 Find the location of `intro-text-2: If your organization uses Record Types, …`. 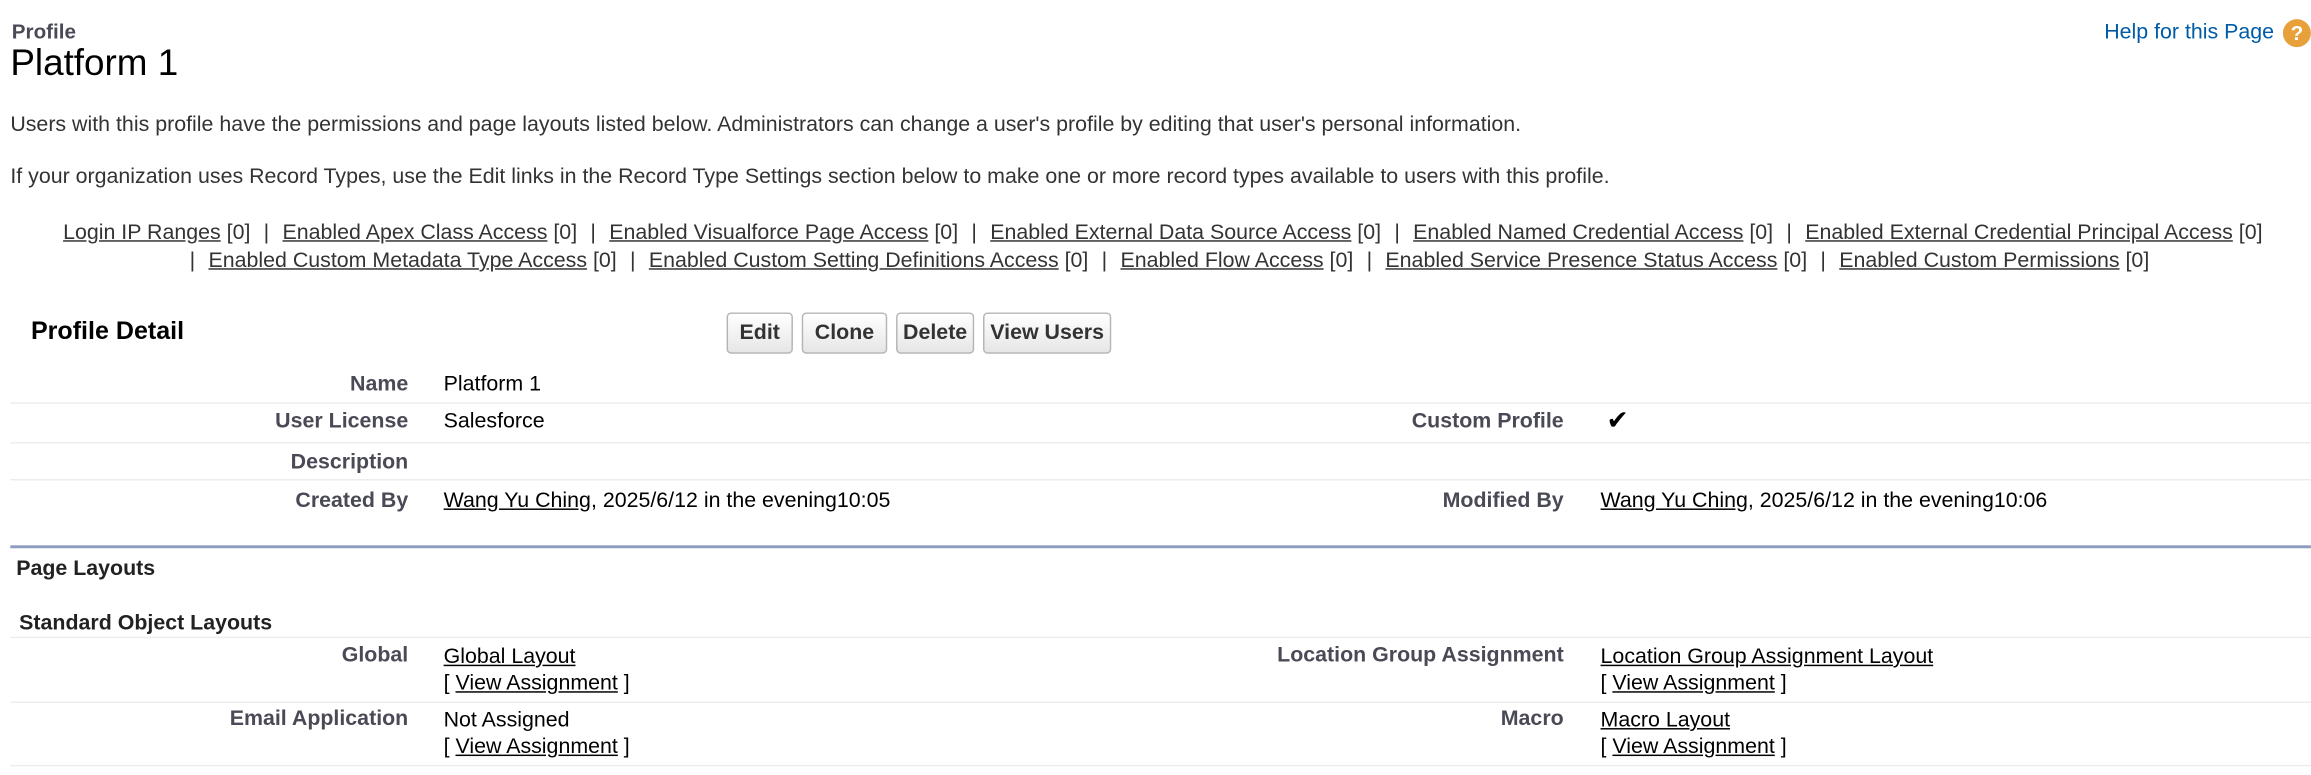

intro-text-2: If your organization uses Record Types, … is located at coordinates (810, 177).